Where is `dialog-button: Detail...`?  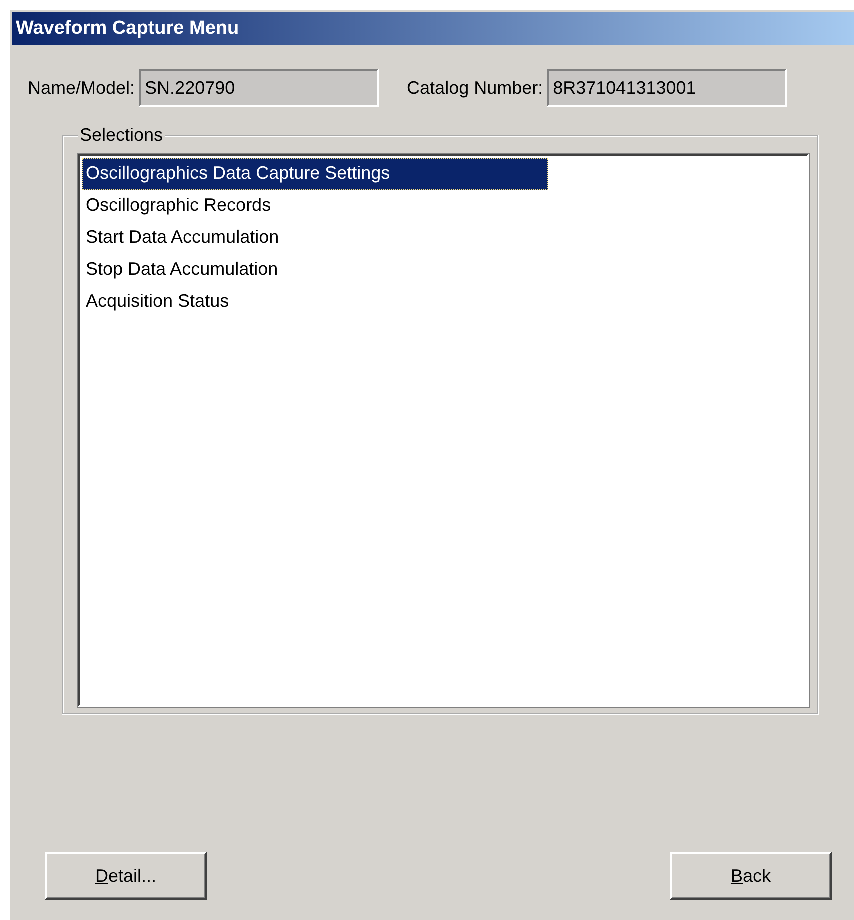
dialog-button: Detail... is located at coordinates (126, 876).